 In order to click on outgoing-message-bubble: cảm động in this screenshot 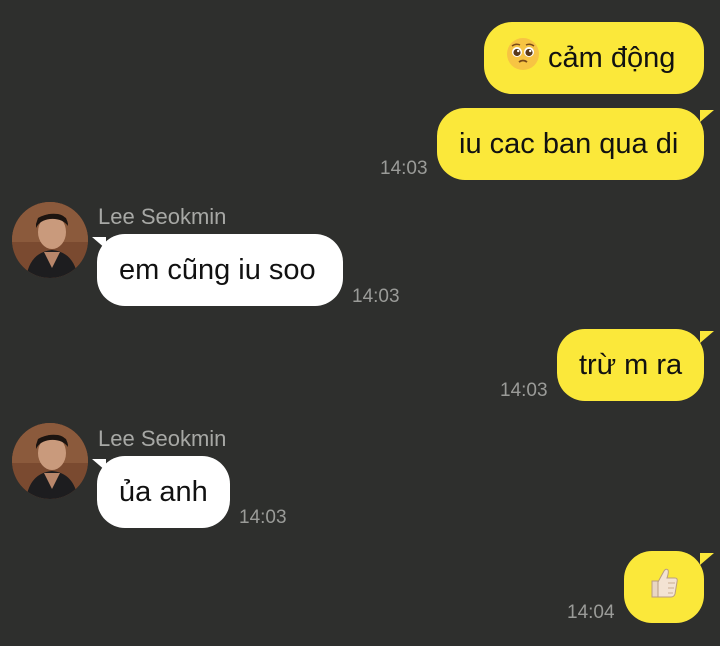, I will do `click(594, 58)`.